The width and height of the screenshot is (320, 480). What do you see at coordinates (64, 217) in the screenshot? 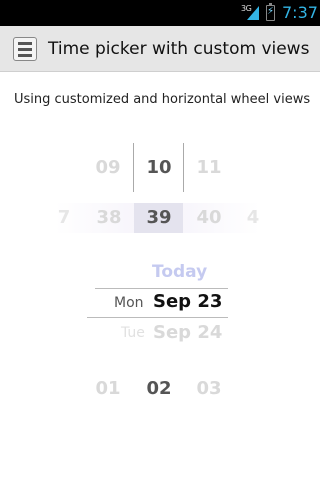
I see `minute-item: 7` at bounding box center [64, 217].